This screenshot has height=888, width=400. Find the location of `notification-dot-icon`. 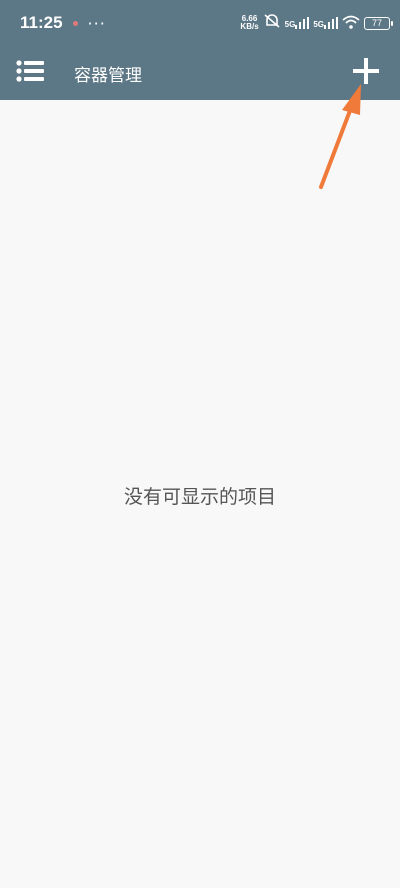

notification-dot-icon is located at coordinates (75, 23).